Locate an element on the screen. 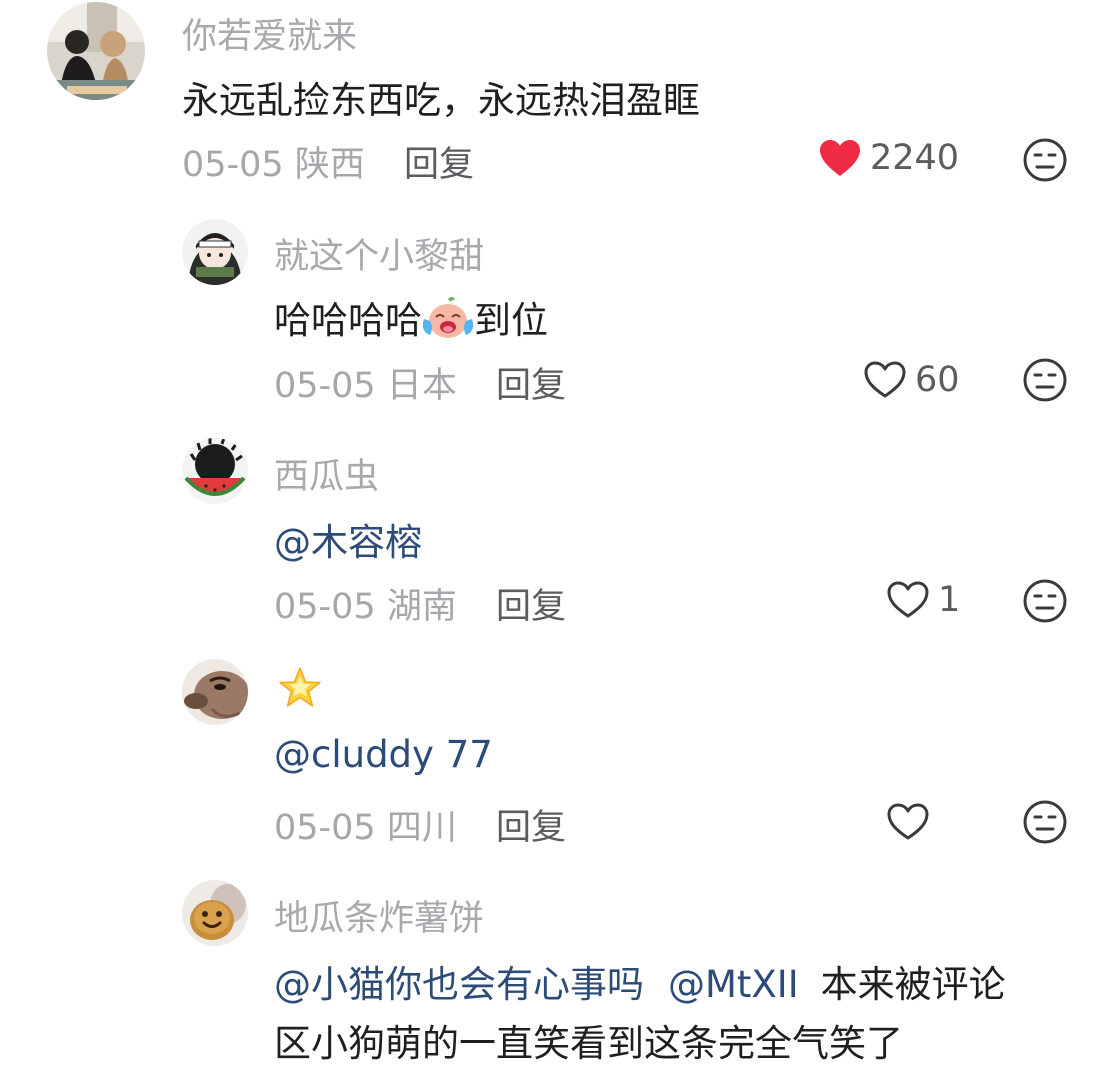 The height and width of the screenshot is (1080, 1113). comment-text: 本来被评论 is located at coordinates (913, 984).